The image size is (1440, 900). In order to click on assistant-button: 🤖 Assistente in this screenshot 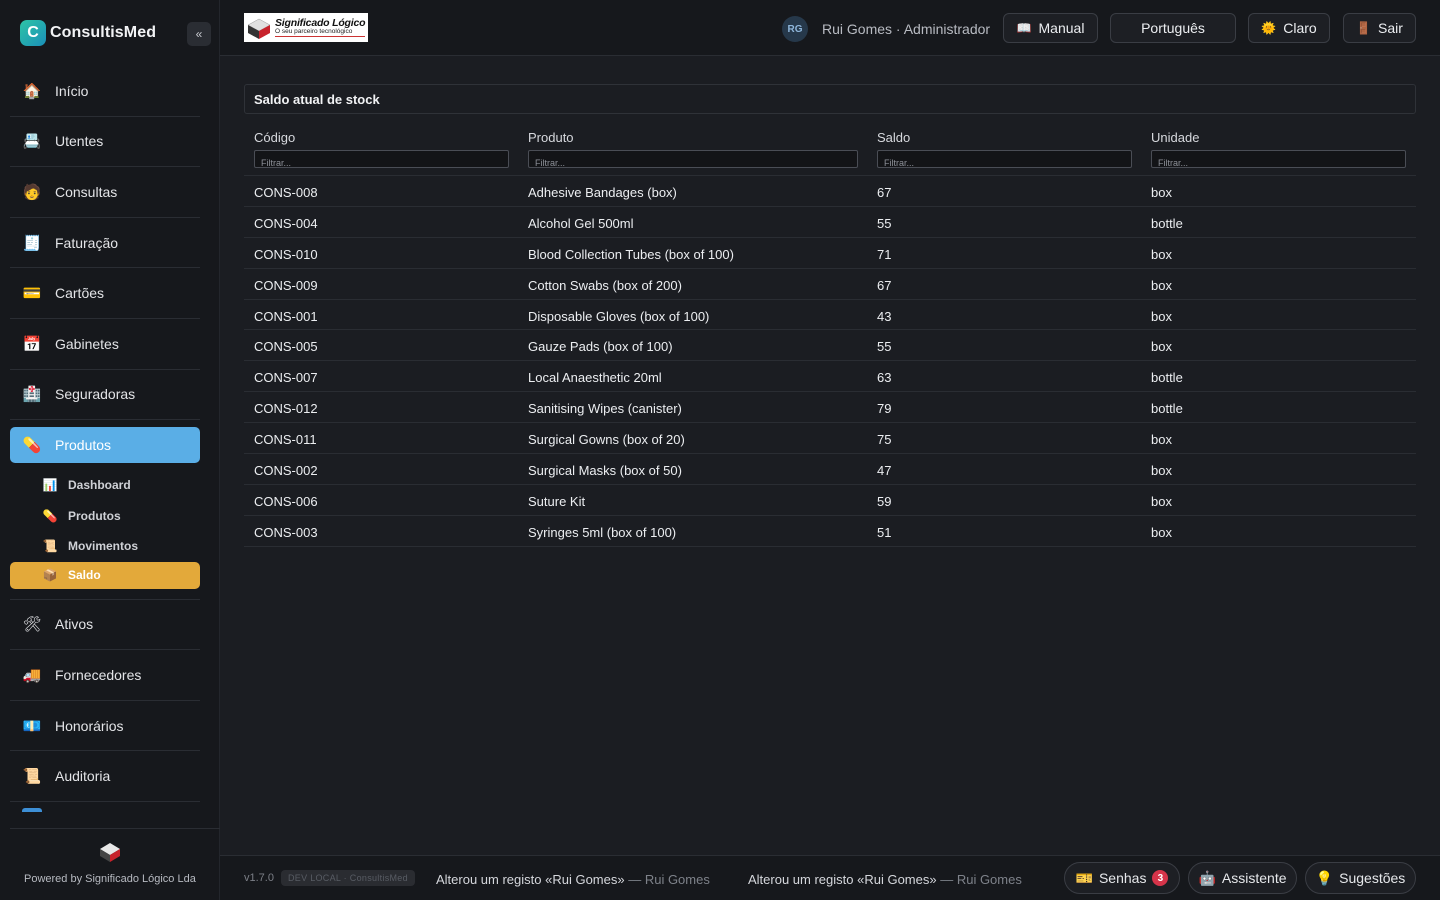, I will do `click(1242, 878)`.